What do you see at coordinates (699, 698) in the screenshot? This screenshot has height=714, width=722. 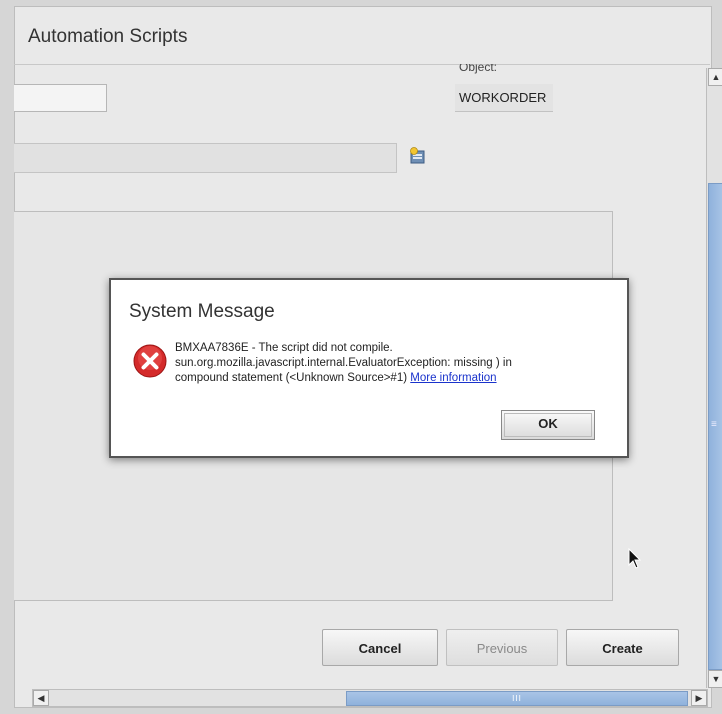 I see `scroll-right-arrow-icon: ▶` at bounding box center [699, 698].